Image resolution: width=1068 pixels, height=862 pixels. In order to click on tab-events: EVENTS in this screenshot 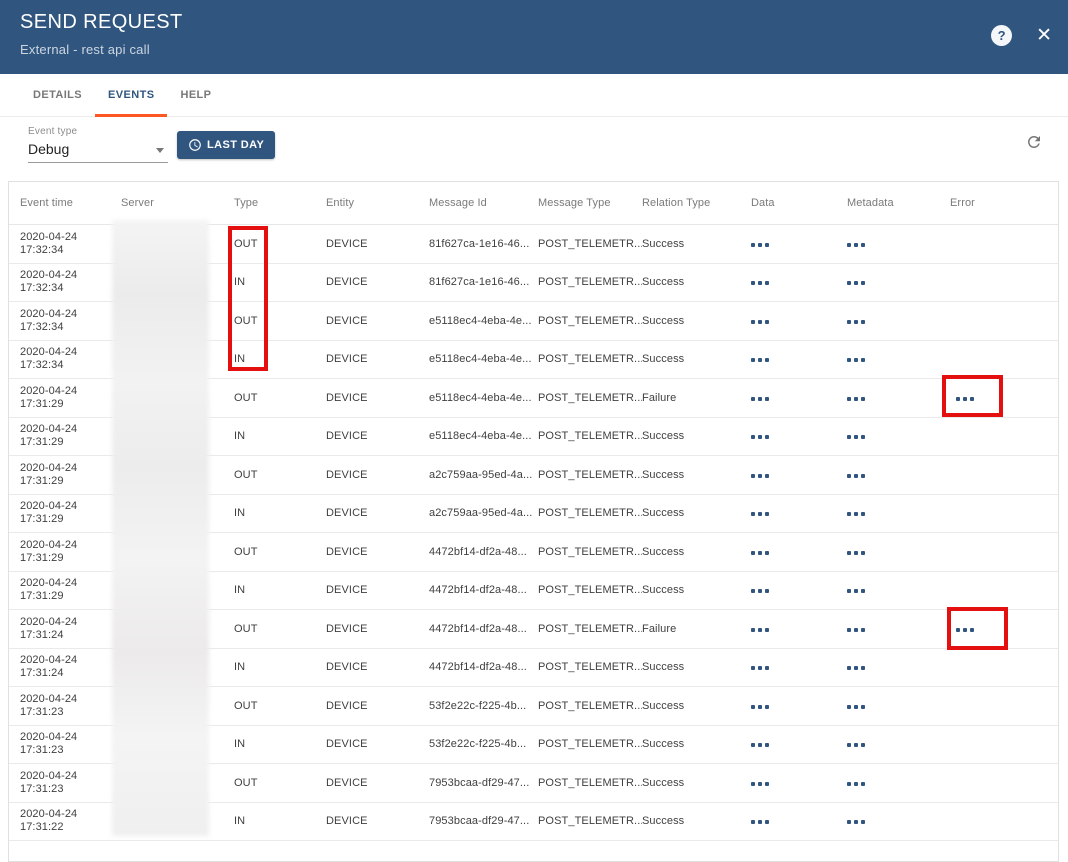, I will do `click(131, 95)`.